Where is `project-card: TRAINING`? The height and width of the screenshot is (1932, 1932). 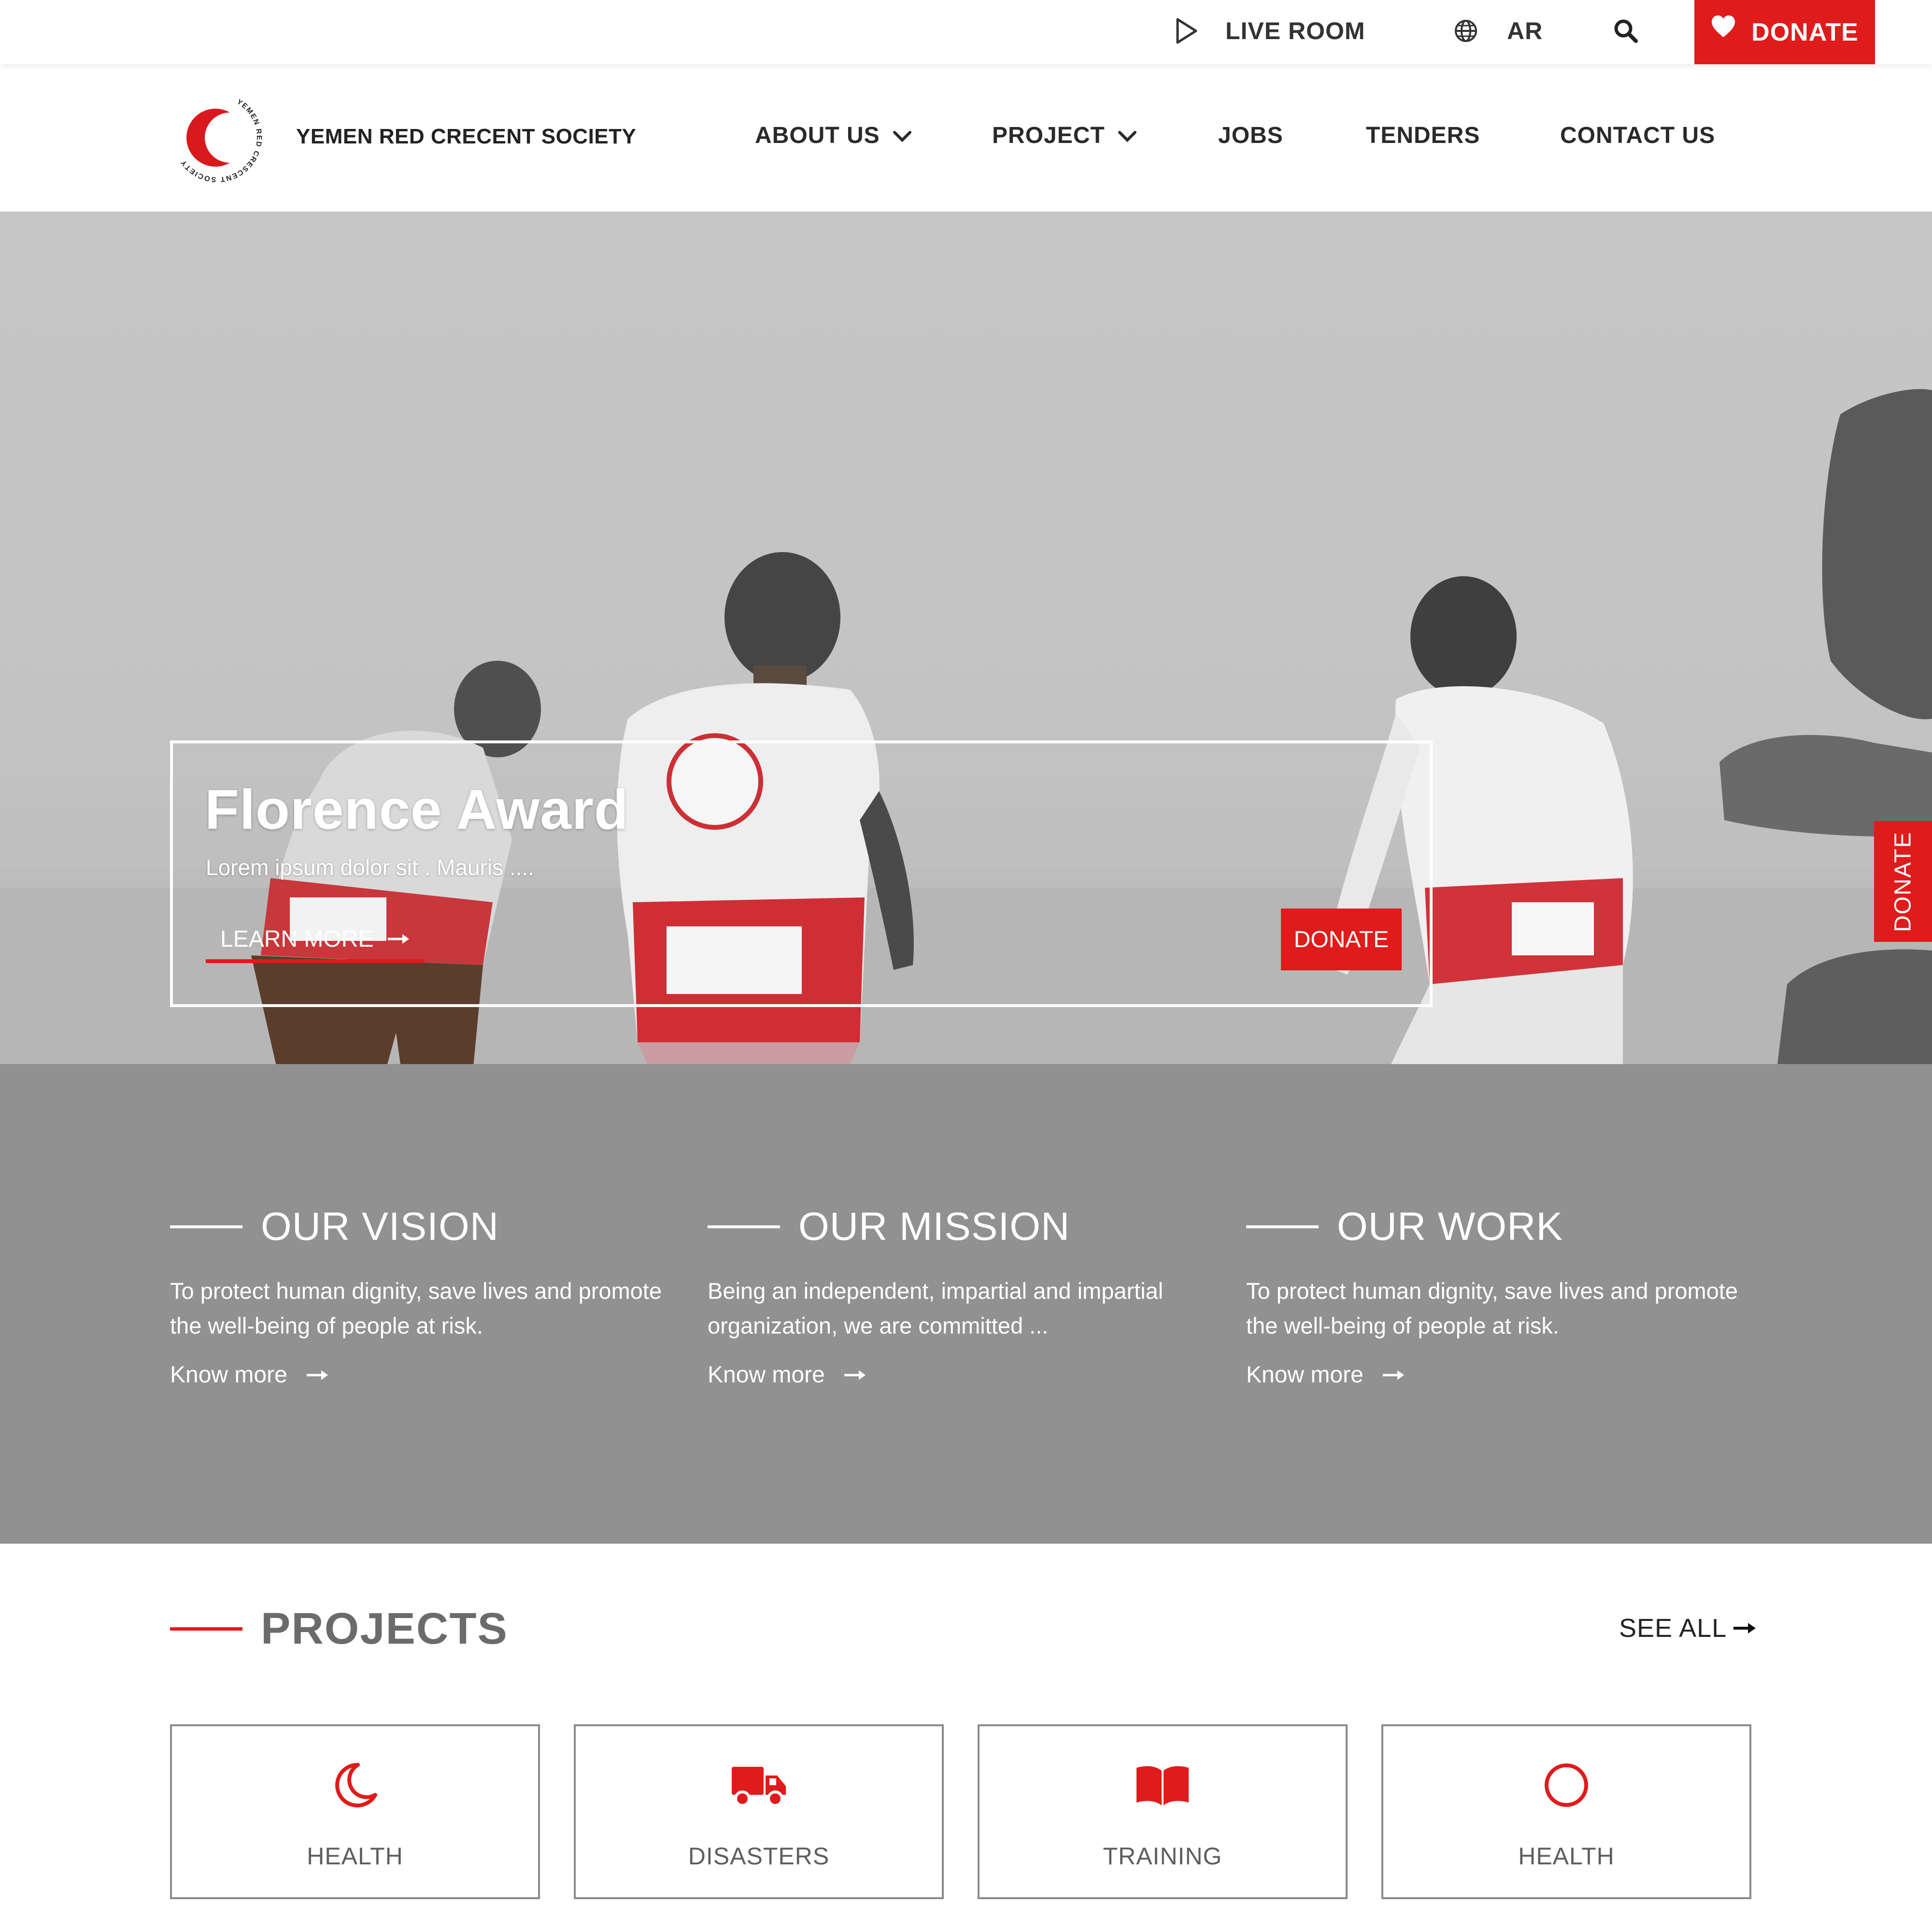 project-card: TRAINING is located at coordinates (1163, 1811).